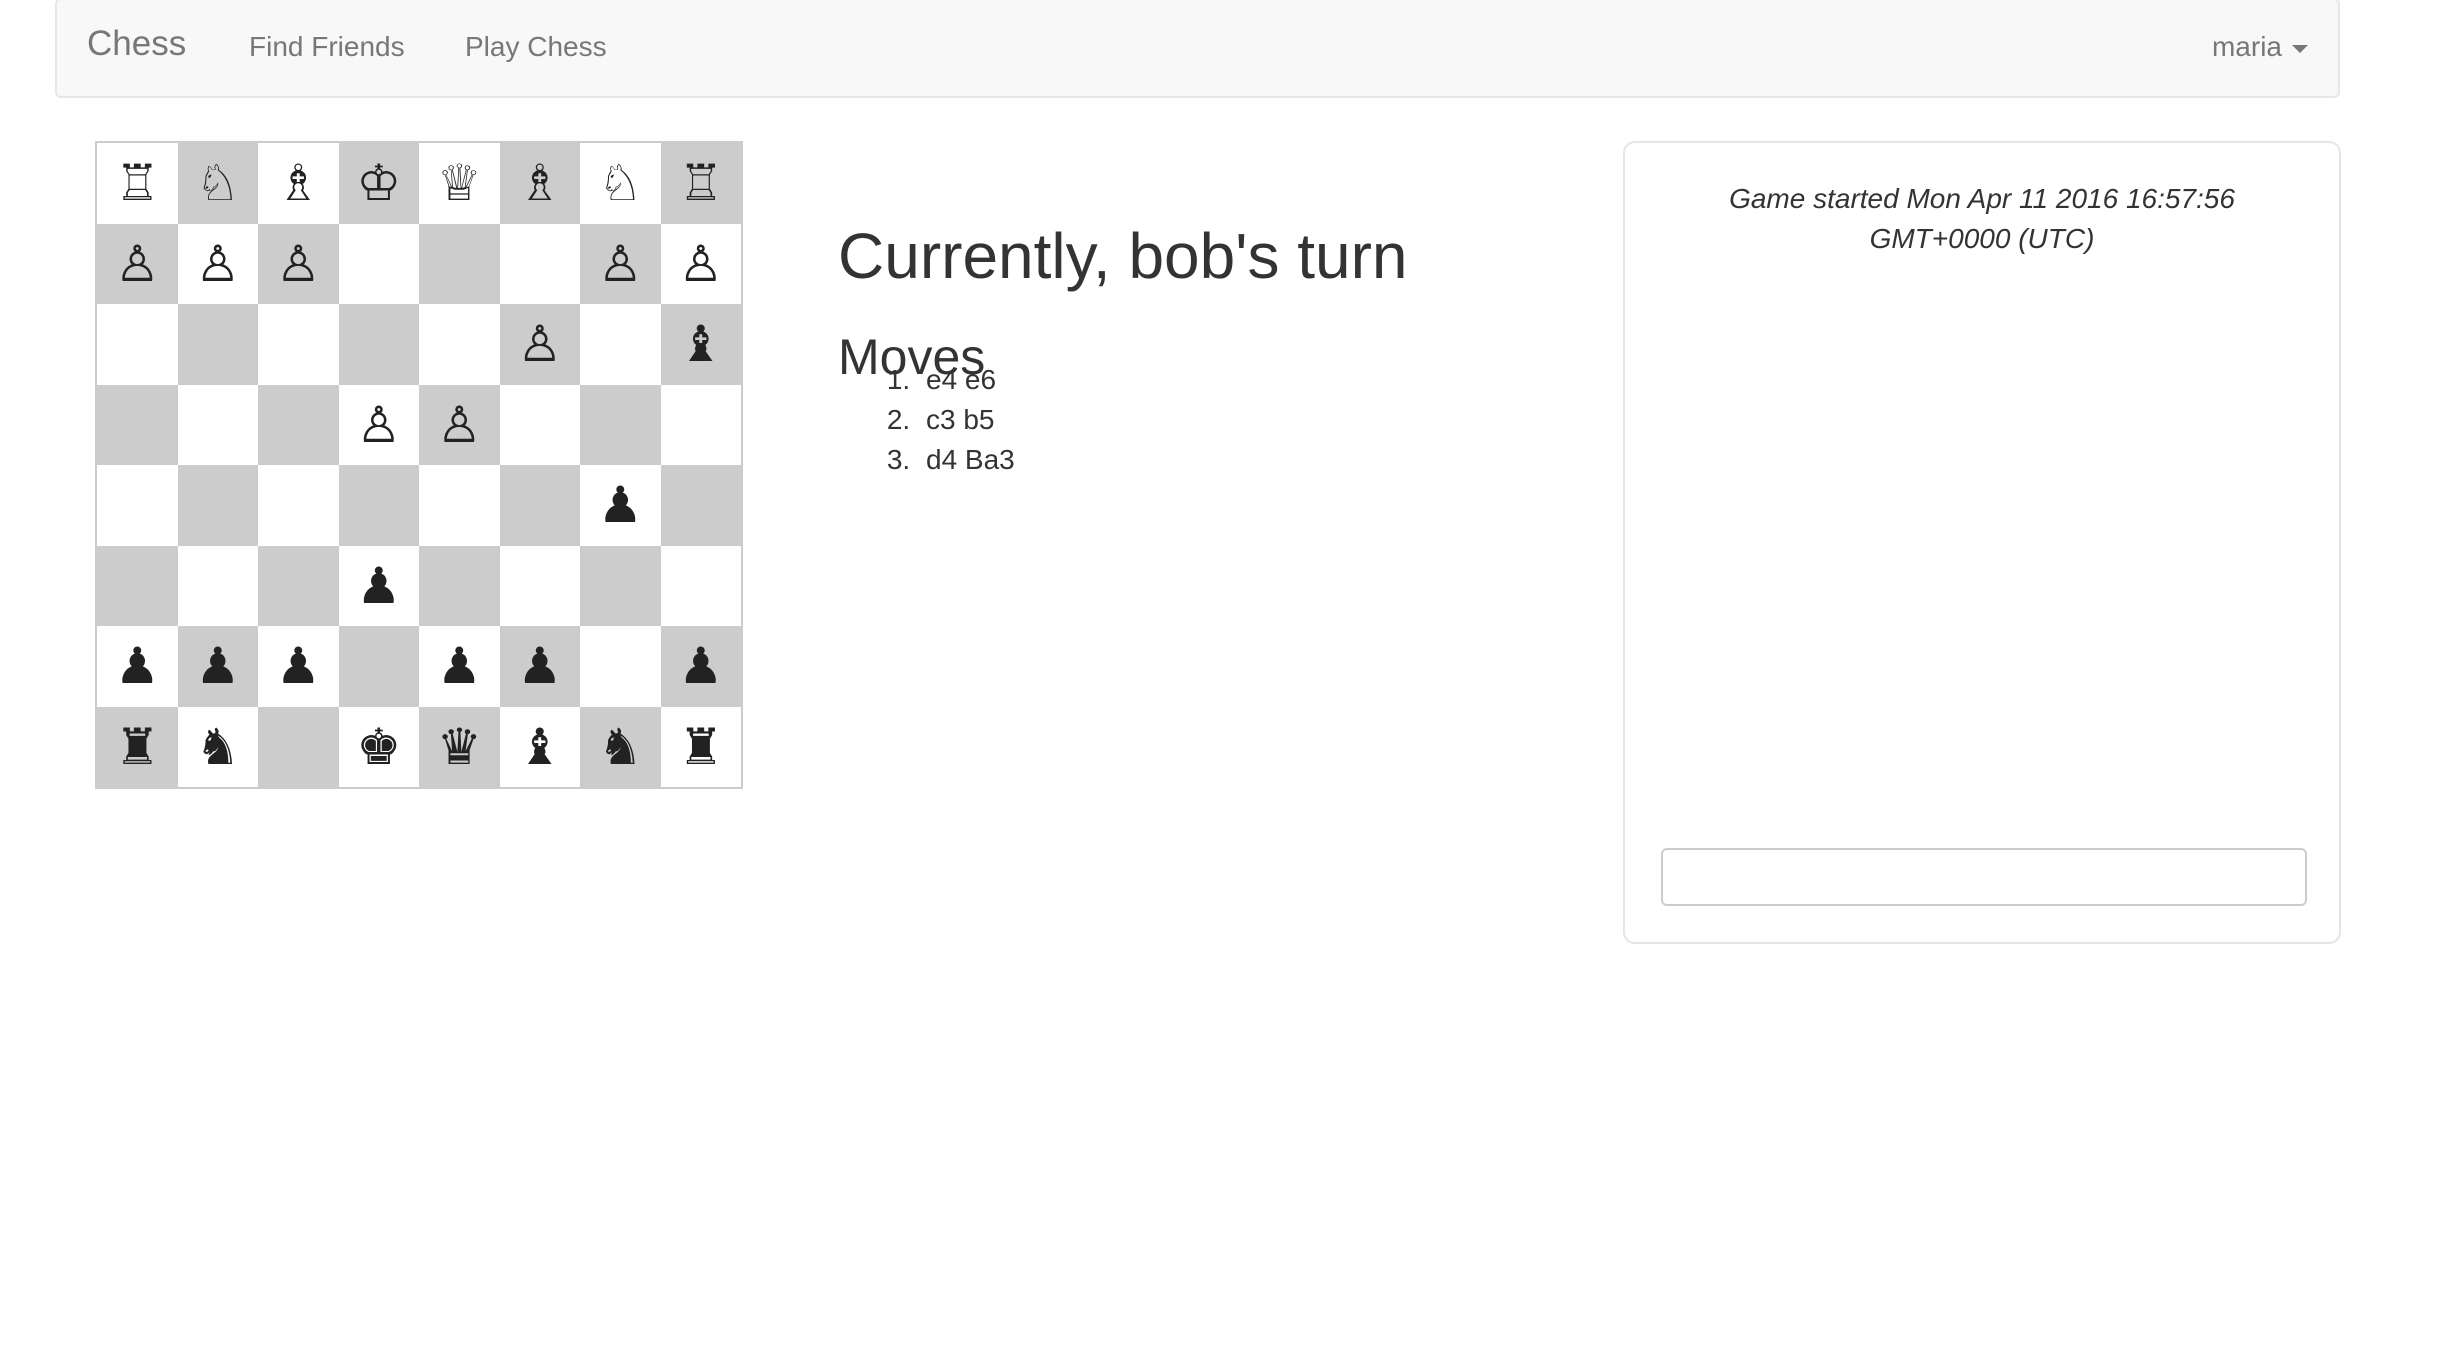 The width and height of the screenshot is (2460, 1366). I want to click on moves-list: e4 e6 c3 b5 d4 Ba3, so click(926, 420).